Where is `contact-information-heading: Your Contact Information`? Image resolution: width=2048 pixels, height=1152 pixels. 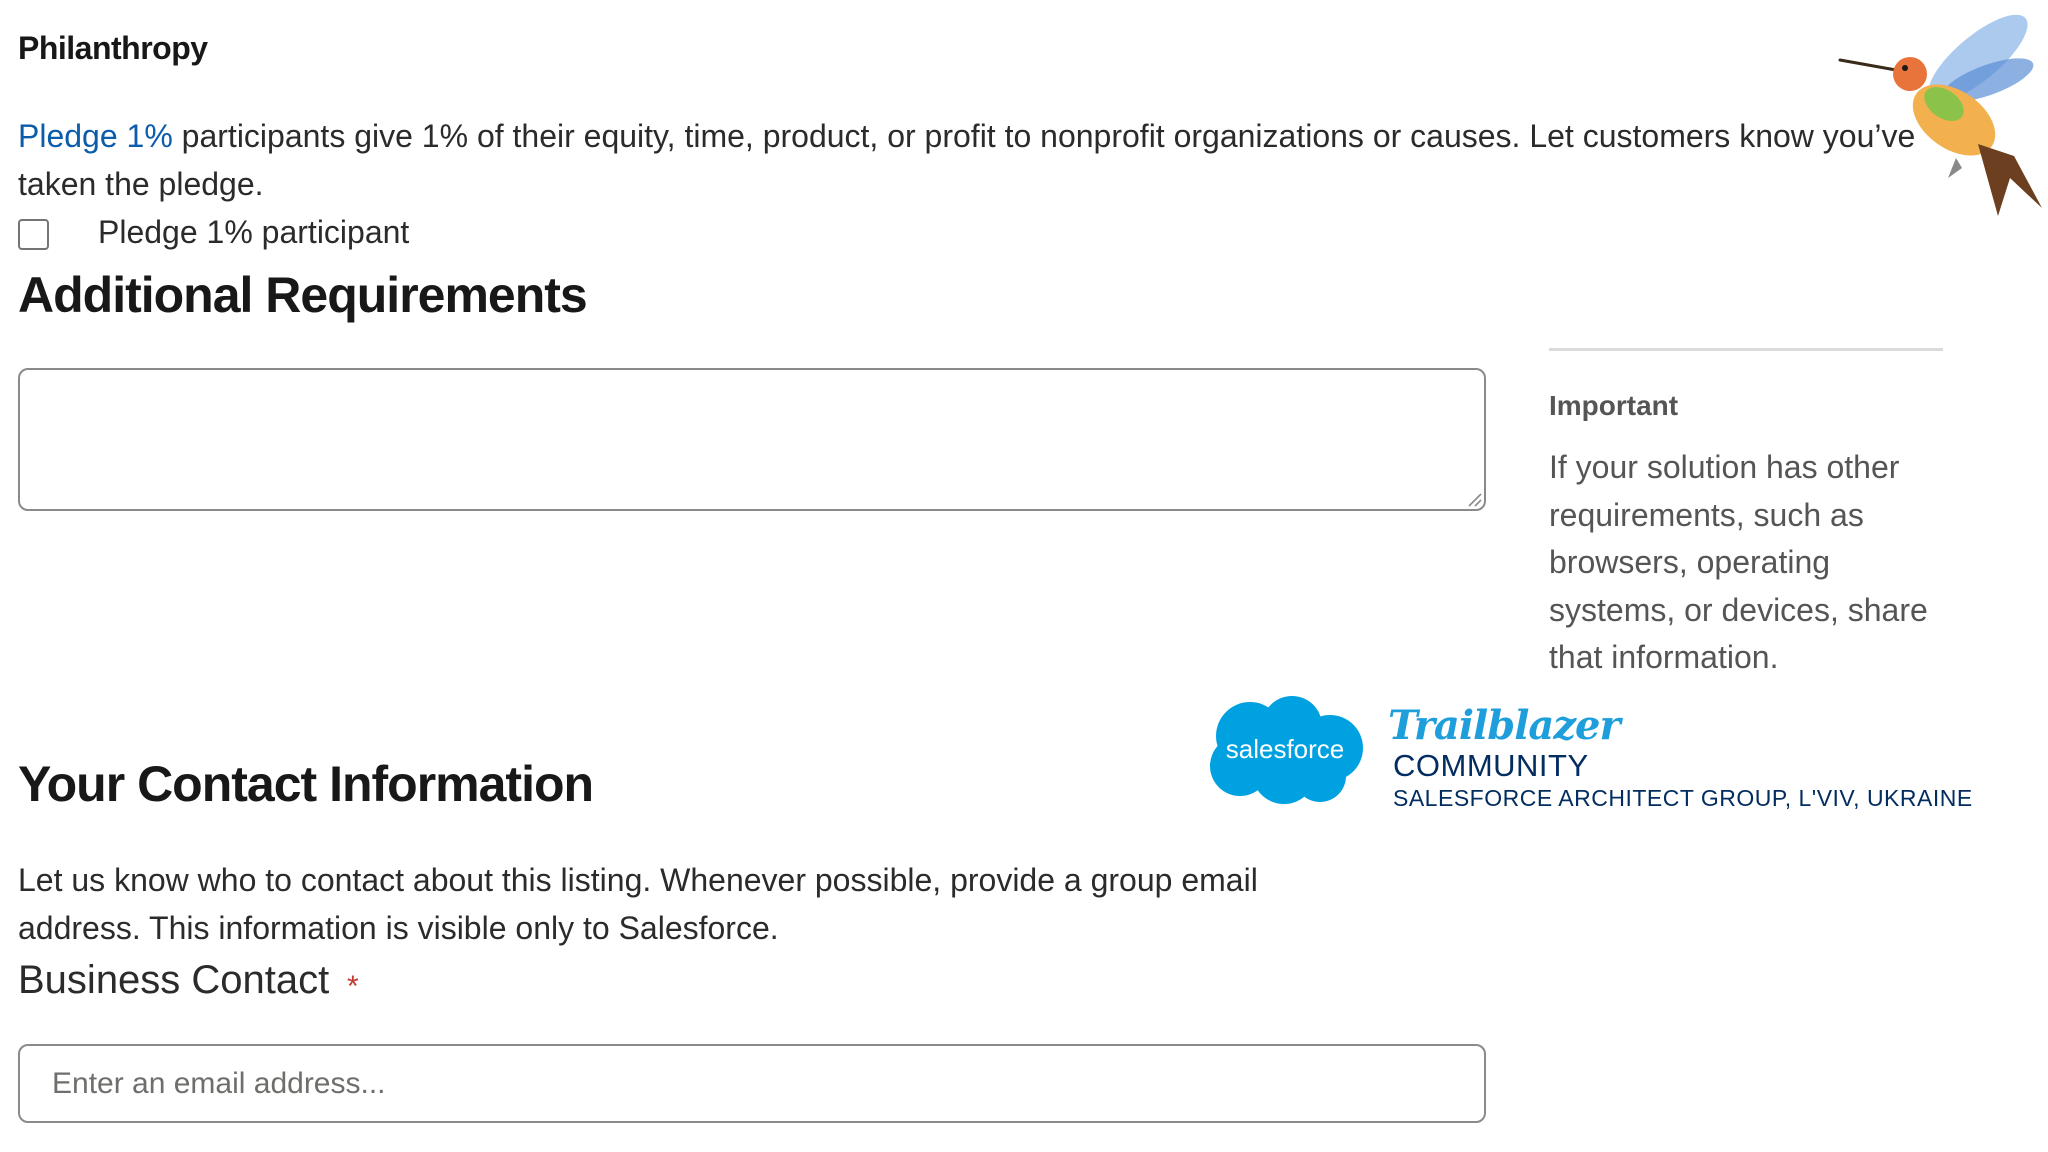 contact-information-heading: Your Contact Information is located at coordinates (306, 784).